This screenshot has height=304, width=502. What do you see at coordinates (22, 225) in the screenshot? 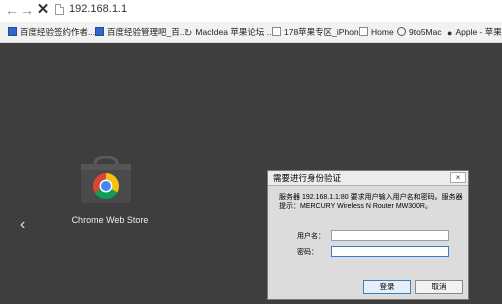
I see `previous-page-arrow: ‹` at bounding box center [22, 225].